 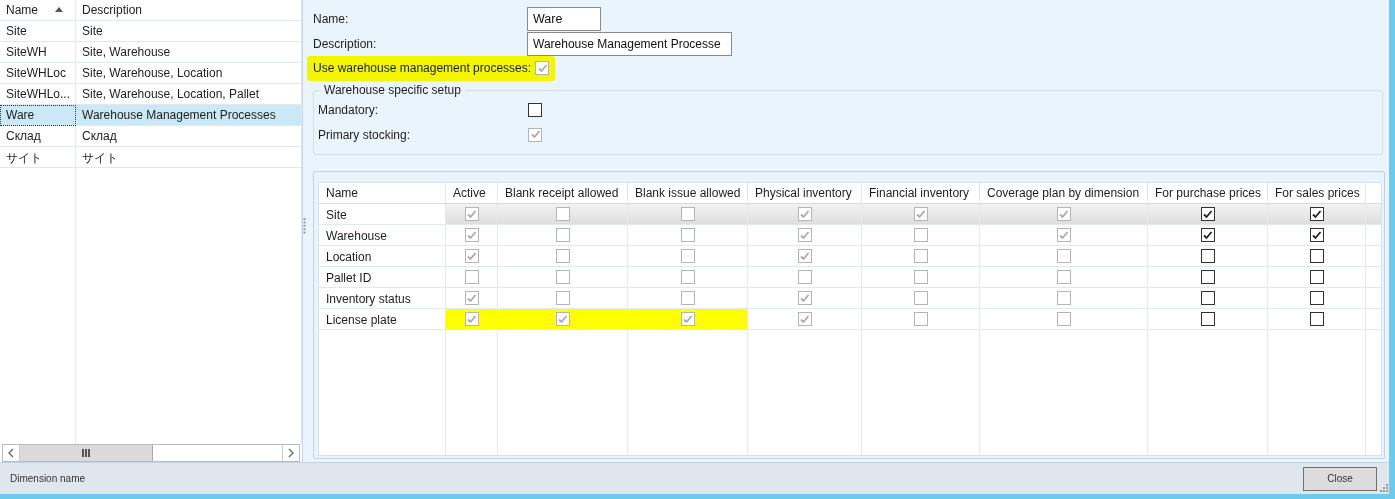 What do you see at coordinates (38, 115) in the screenshot?
I see `table-cell: Ware` at bounding box center [38, 115].